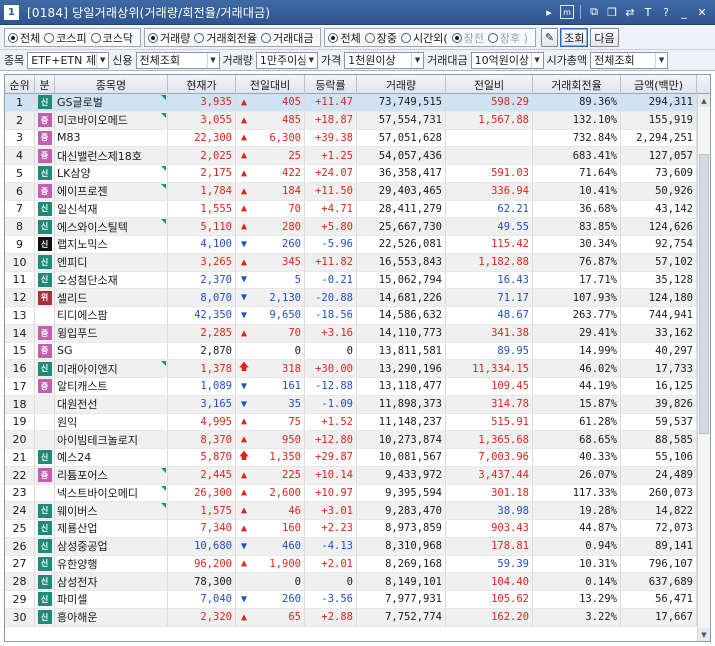 The height and width of the screenshot is (646, 715). Describe the element at coordinates (111, 333) in the screenshot. I see `cell-stock-name: 윙입푸드` at that location.